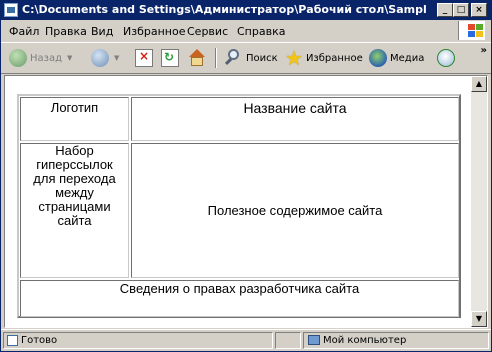 The image size is (492, 352). What do you see at coordinates (445, 10) in the screenshot?
I see `minimize-button: _` at bounding box center [445, 10].